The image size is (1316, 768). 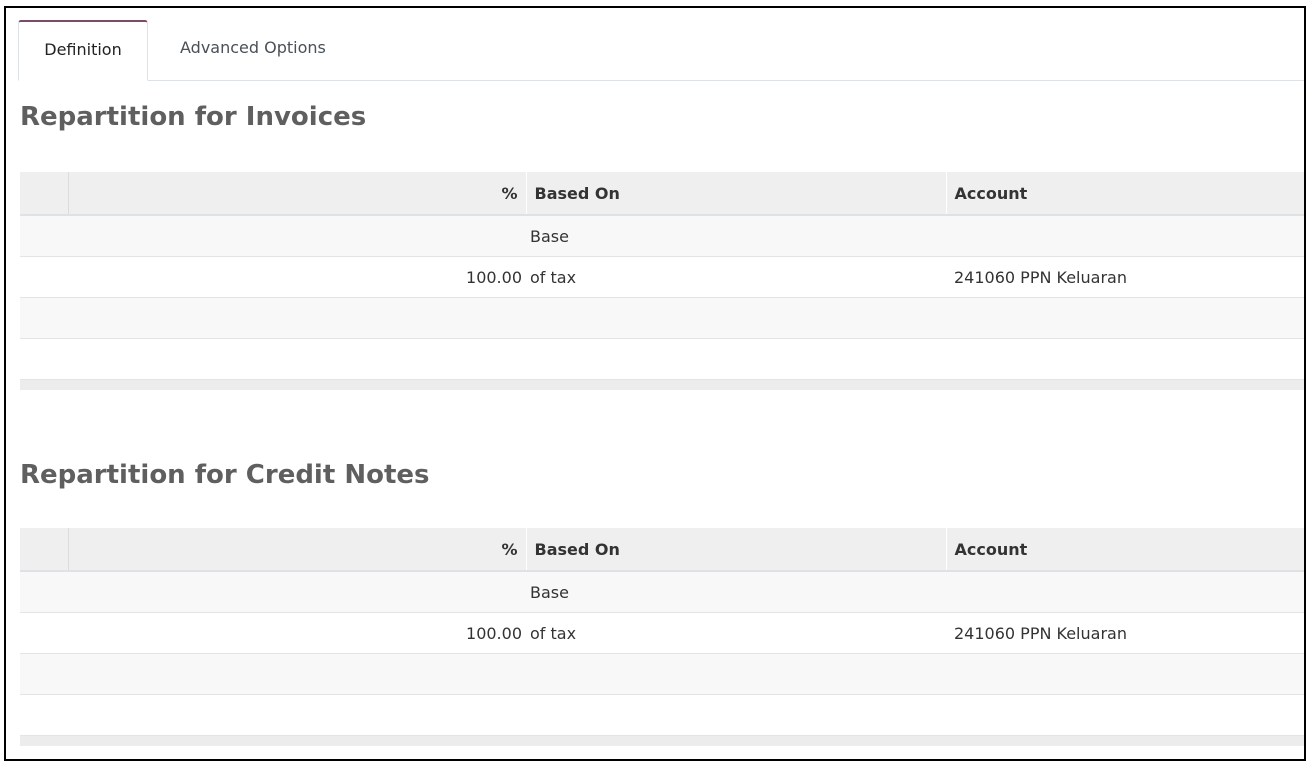 What do you see at coordinates (193, 117) in the screenshot?
I see `invoices-section-title: Repartition for Invoices` at bounding box center [193, 117].